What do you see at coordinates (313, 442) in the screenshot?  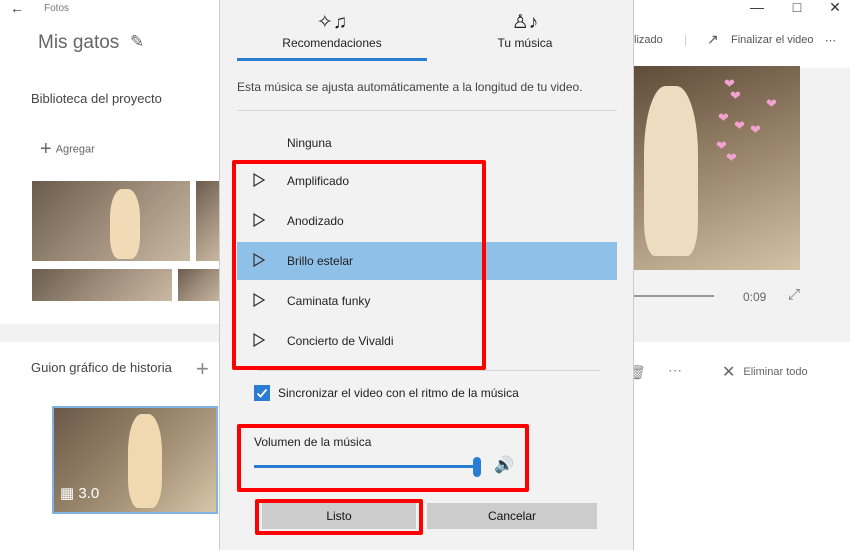 I see `volume-label: Volumen de la música` at bounding box center [313, 442].